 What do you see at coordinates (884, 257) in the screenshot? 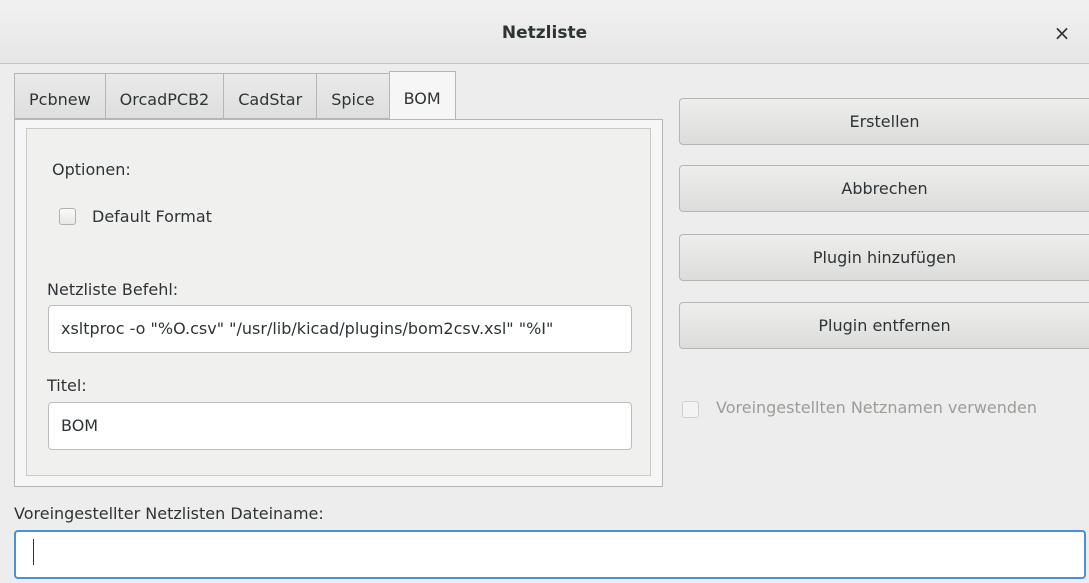
I see `add-plugin-button: Plugin hinzufügen` at bounding box center [884, 257].